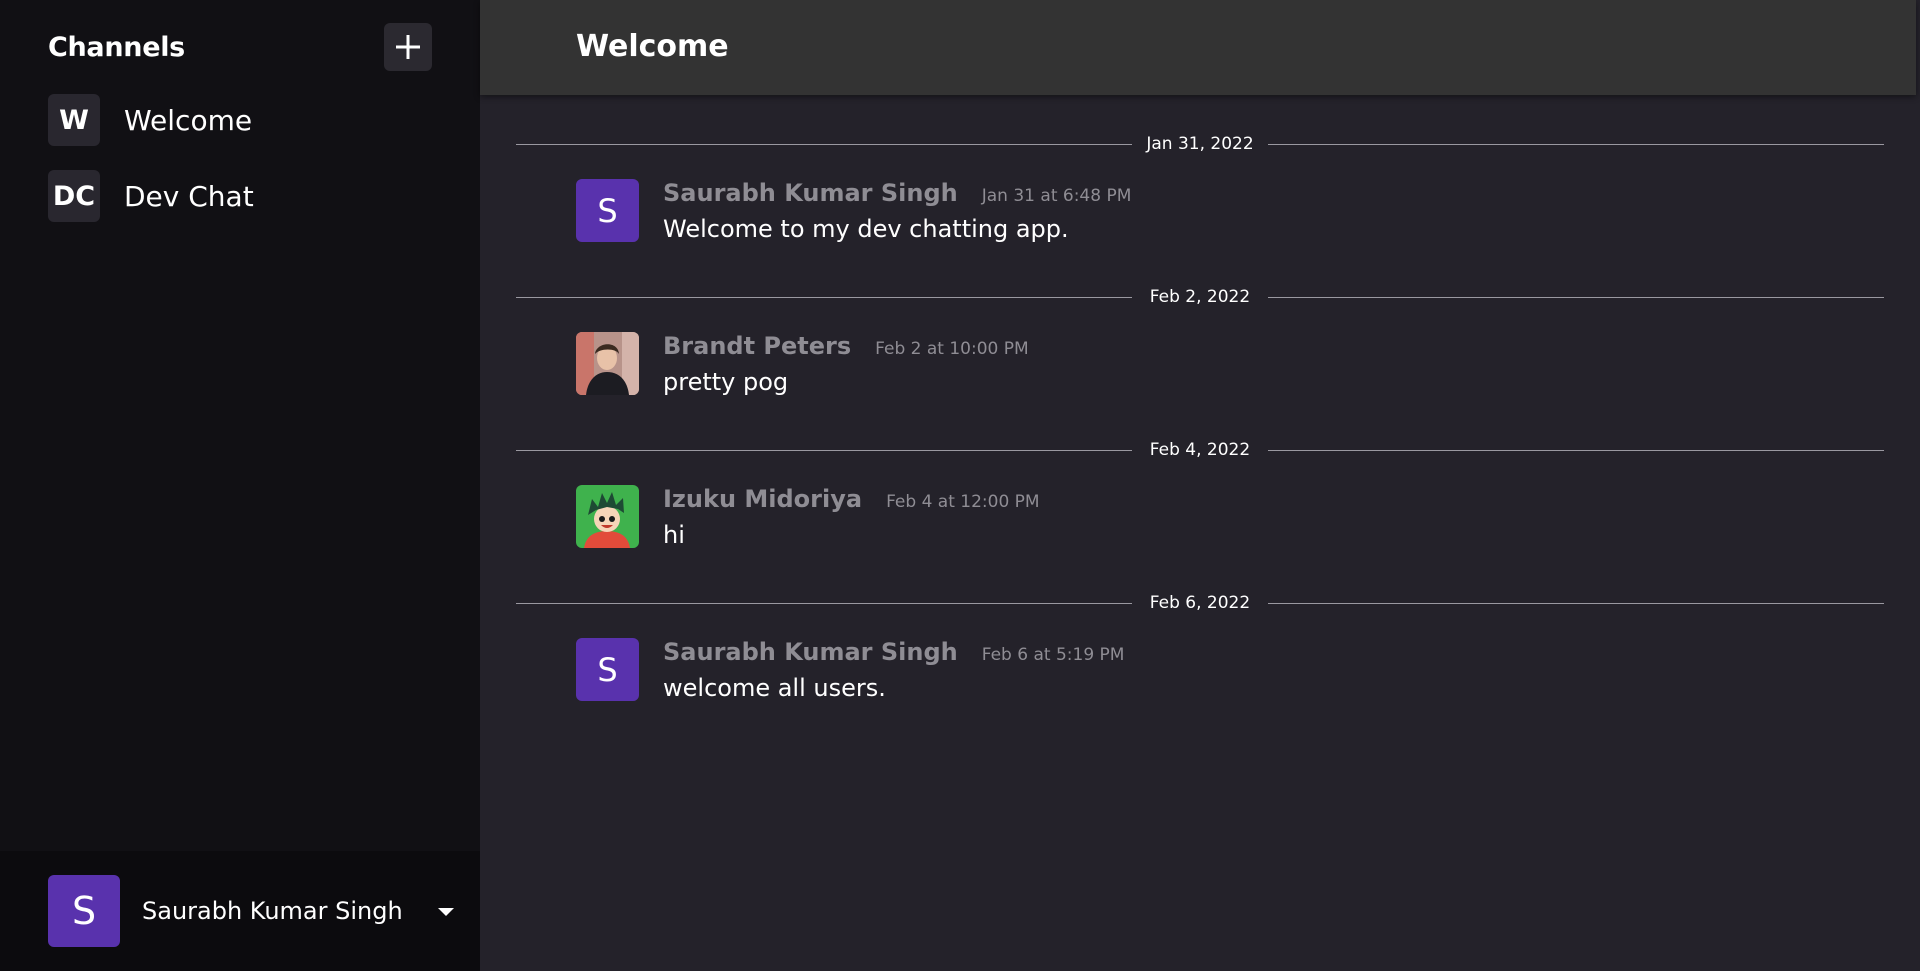 This screenshot has height=971, width=1920. What do you see at coordinates (272, 911) in the screenshot?
I see `user-name: Saurabh Kumar Singh` at bounding box center [272, 911].